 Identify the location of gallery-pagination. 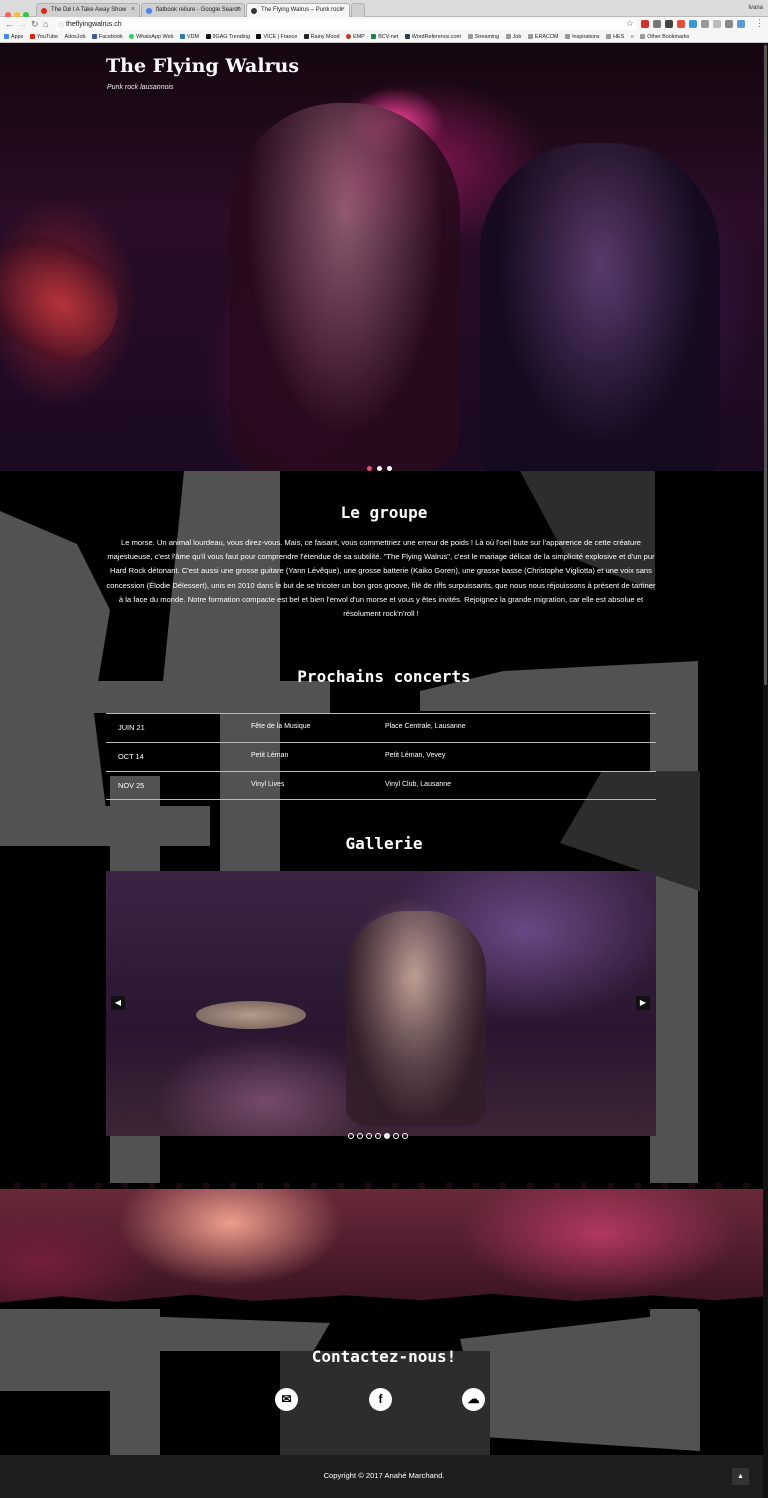
(379, 1135).